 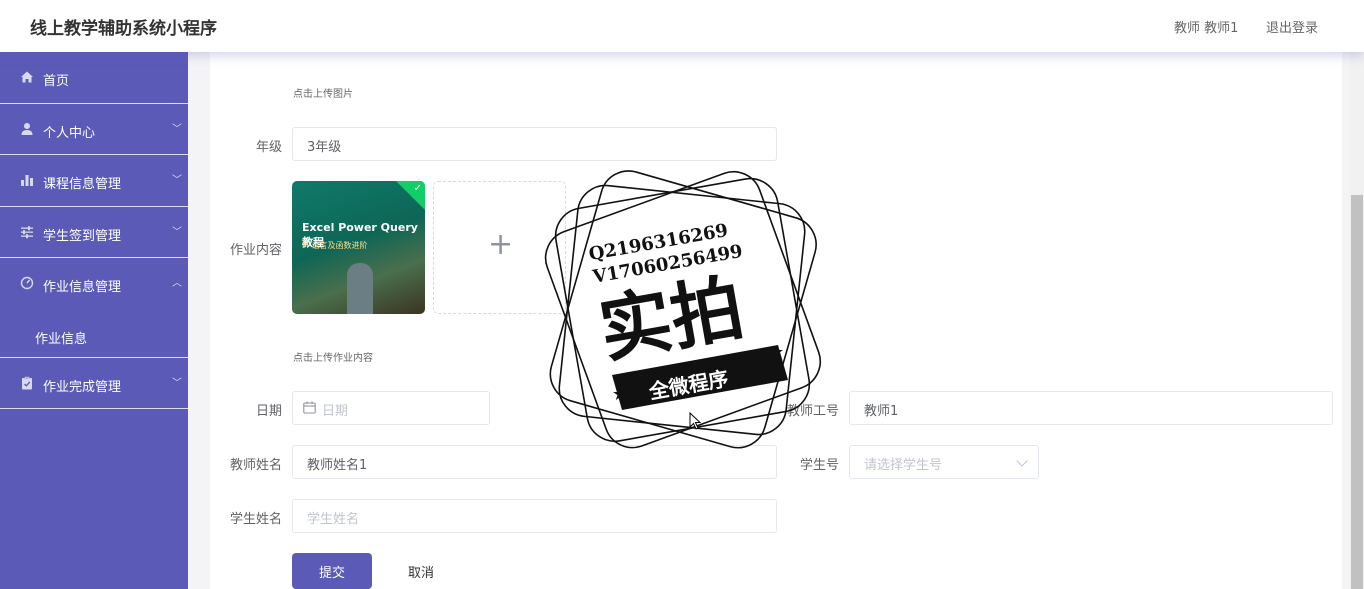 I want to click on submit-button: 提交, so click(x=332, y=571).